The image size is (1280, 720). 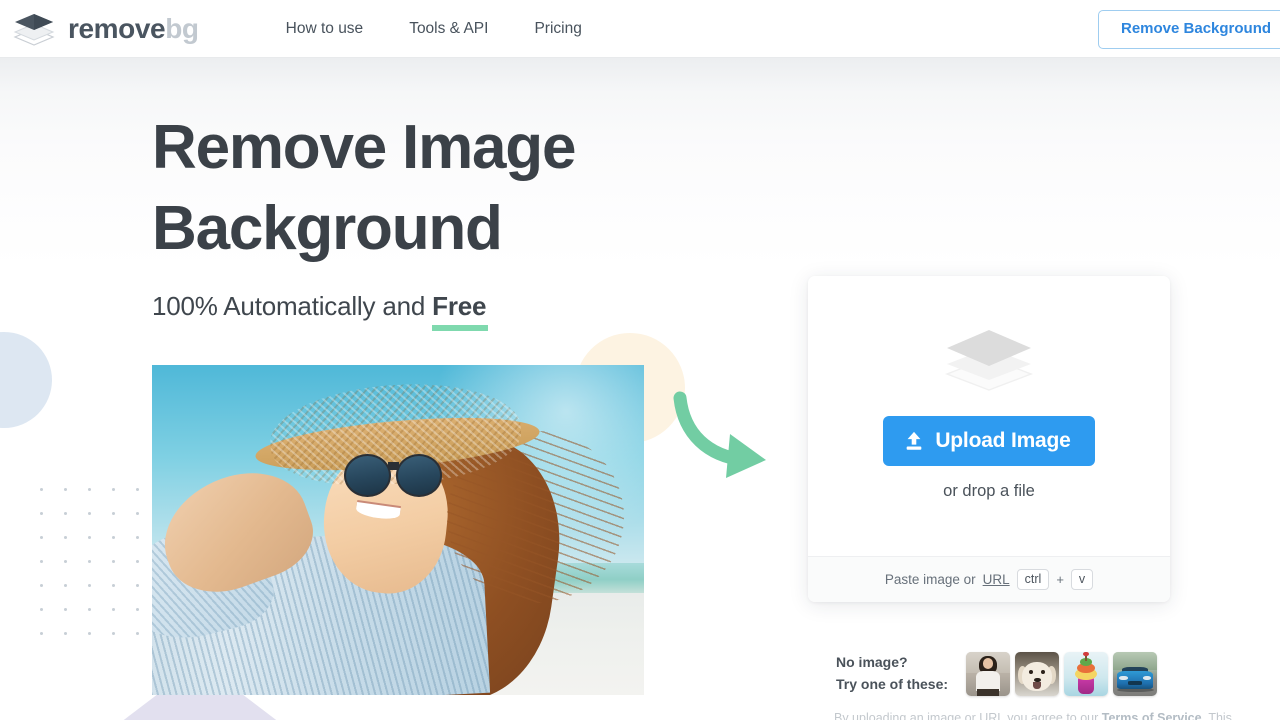 What do you see at coordinates (1147, 678) in the screenshot?
I see `thumb-headlight-right` at bounding box center [1147, 678].